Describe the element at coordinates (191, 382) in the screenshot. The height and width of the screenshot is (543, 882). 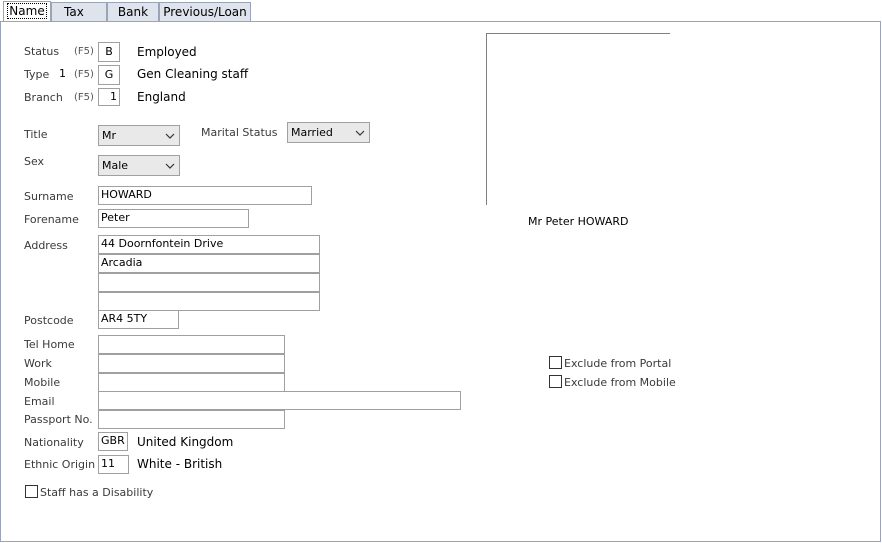
I see `mobile-input` at that location.